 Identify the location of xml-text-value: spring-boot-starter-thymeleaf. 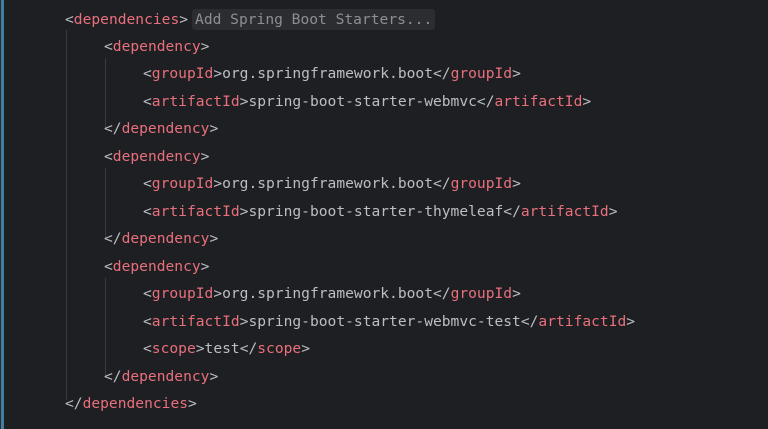
(376, 211).